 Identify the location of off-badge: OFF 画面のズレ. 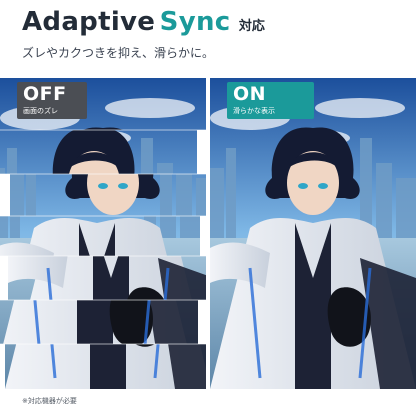
(52, 100).